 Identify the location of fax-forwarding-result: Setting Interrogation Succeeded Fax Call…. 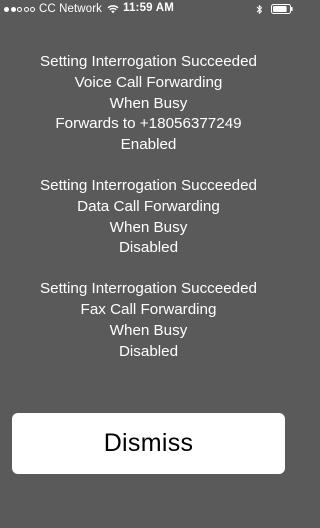
(148, 320).